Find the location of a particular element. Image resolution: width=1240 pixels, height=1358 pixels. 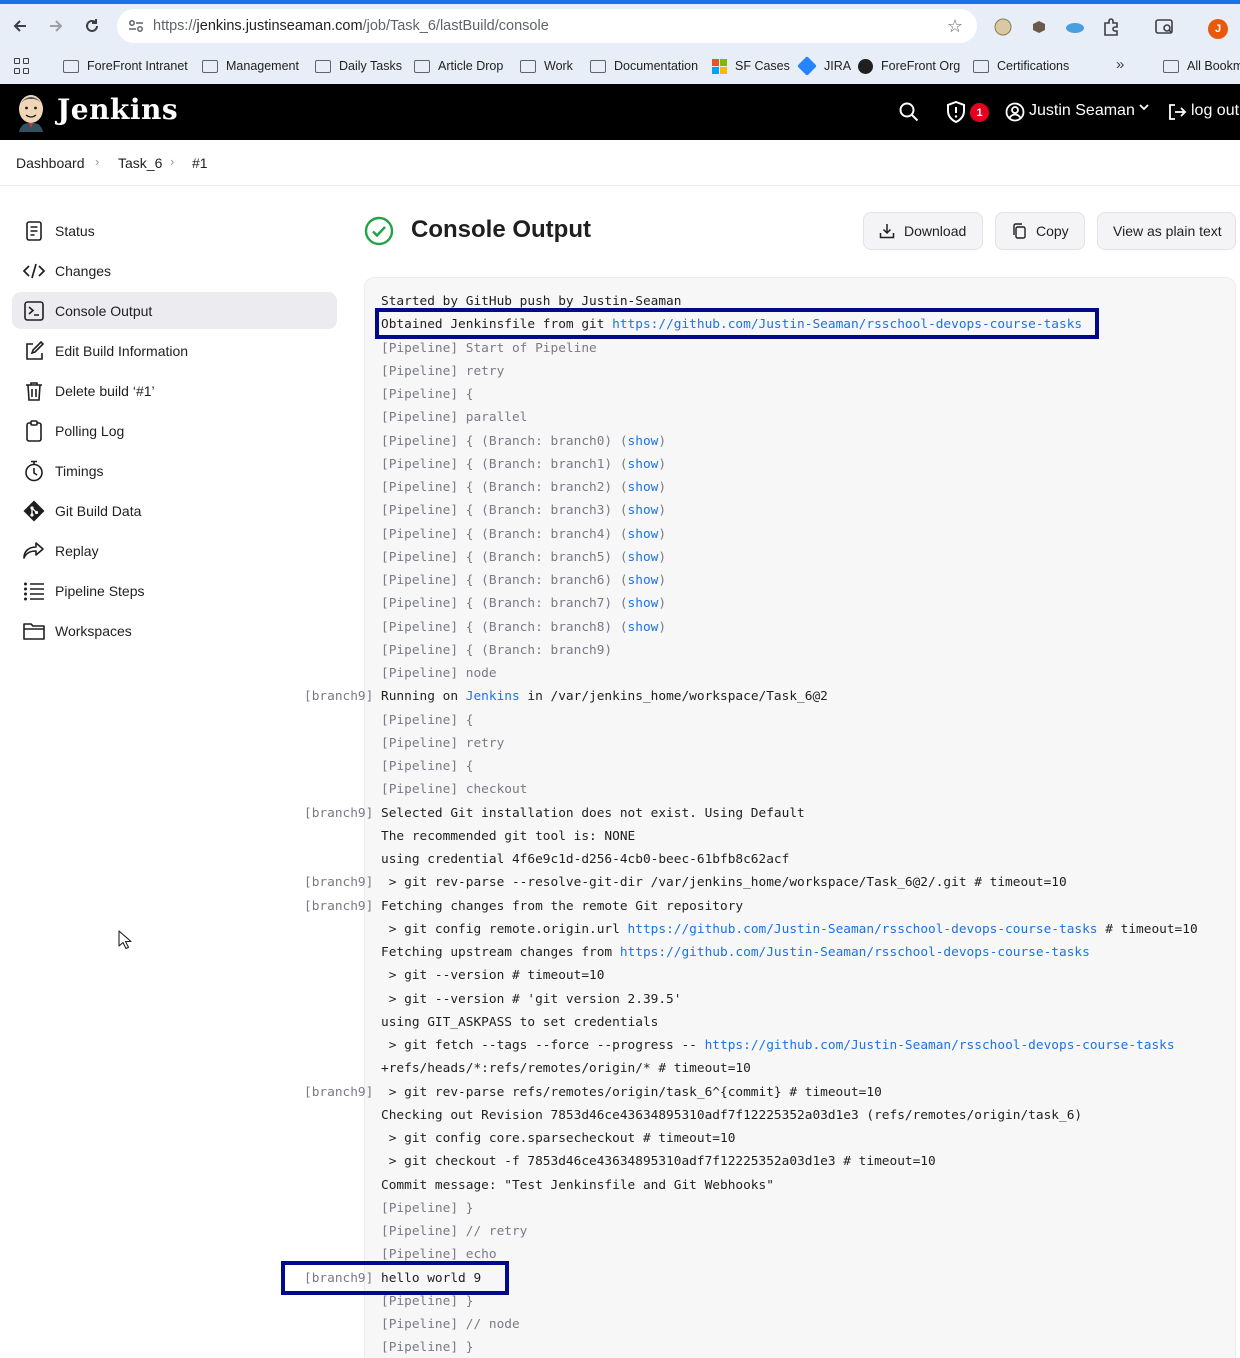

sidebar-item-label: Pipeline Steps is located at coordinates (100, 590).